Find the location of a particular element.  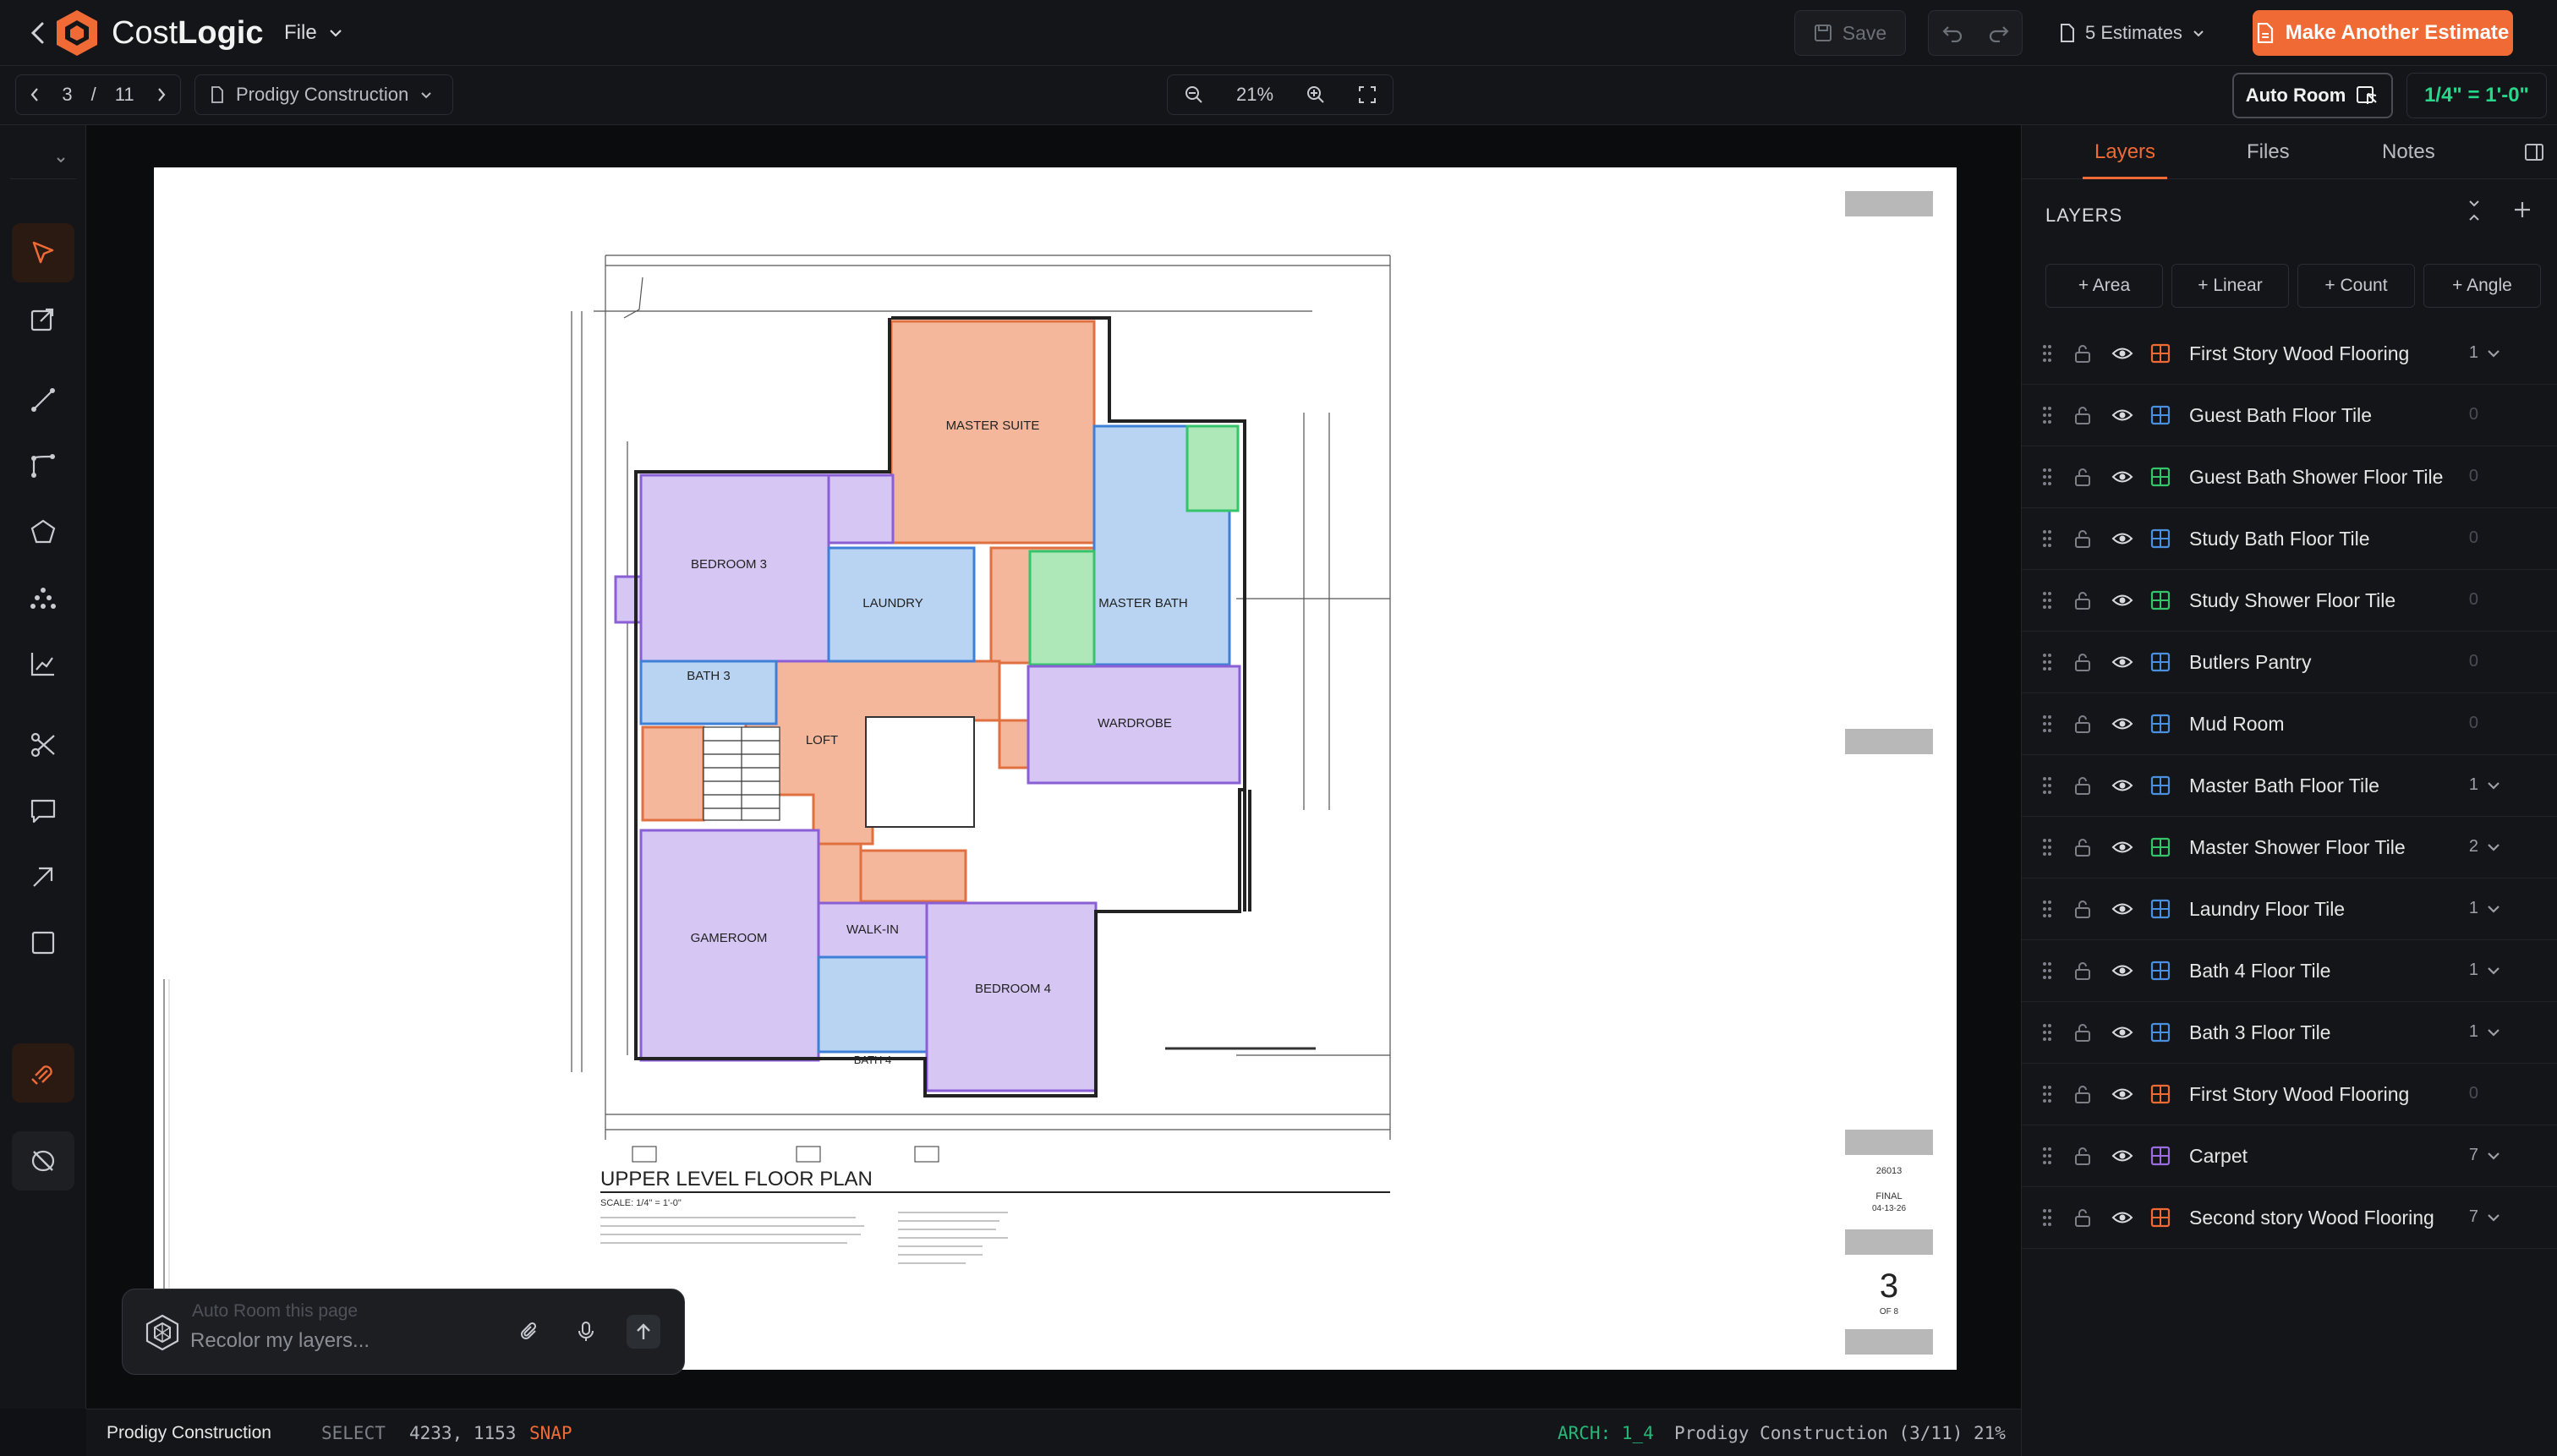

area-tool is located at coordinates (43, 531).